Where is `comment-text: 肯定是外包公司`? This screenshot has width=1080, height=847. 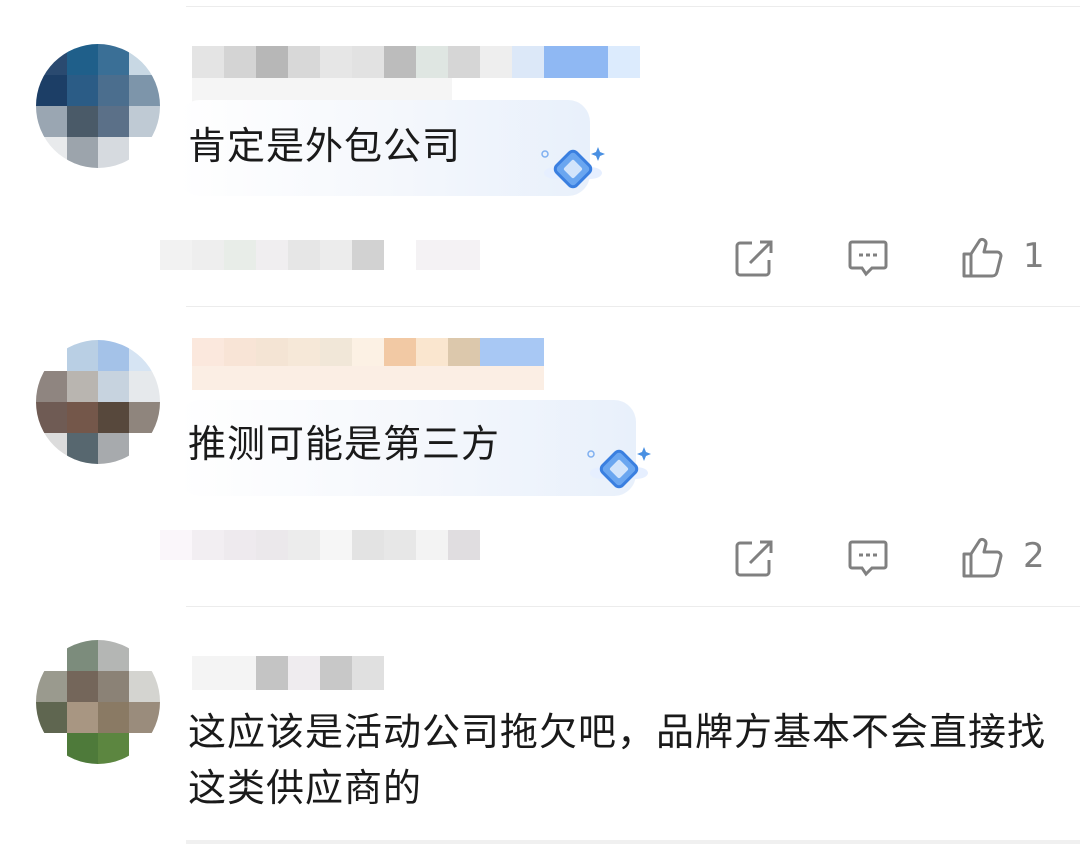
comment-text: 肯定是外包公司 is located at coordinates (325, 146).